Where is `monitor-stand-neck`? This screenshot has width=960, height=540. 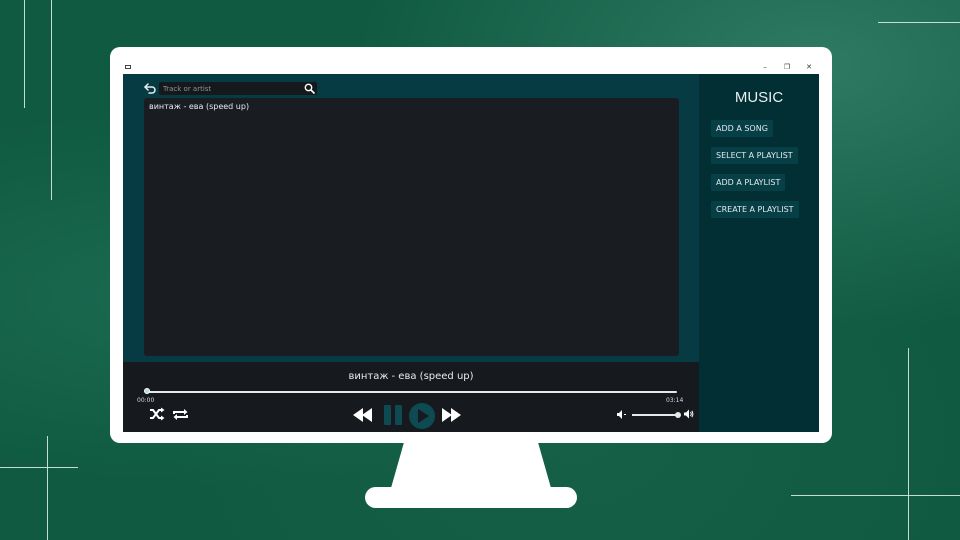
monitor-stand-neck is located at coordinates (471, 465).